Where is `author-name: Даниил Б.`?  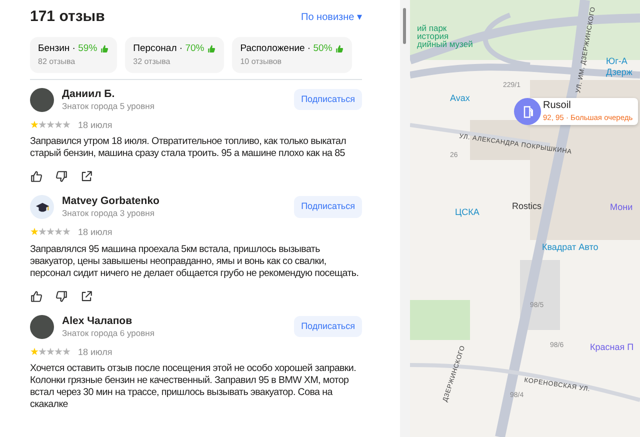
author-name: Даниил Б. is located at coordinates (174, 94).